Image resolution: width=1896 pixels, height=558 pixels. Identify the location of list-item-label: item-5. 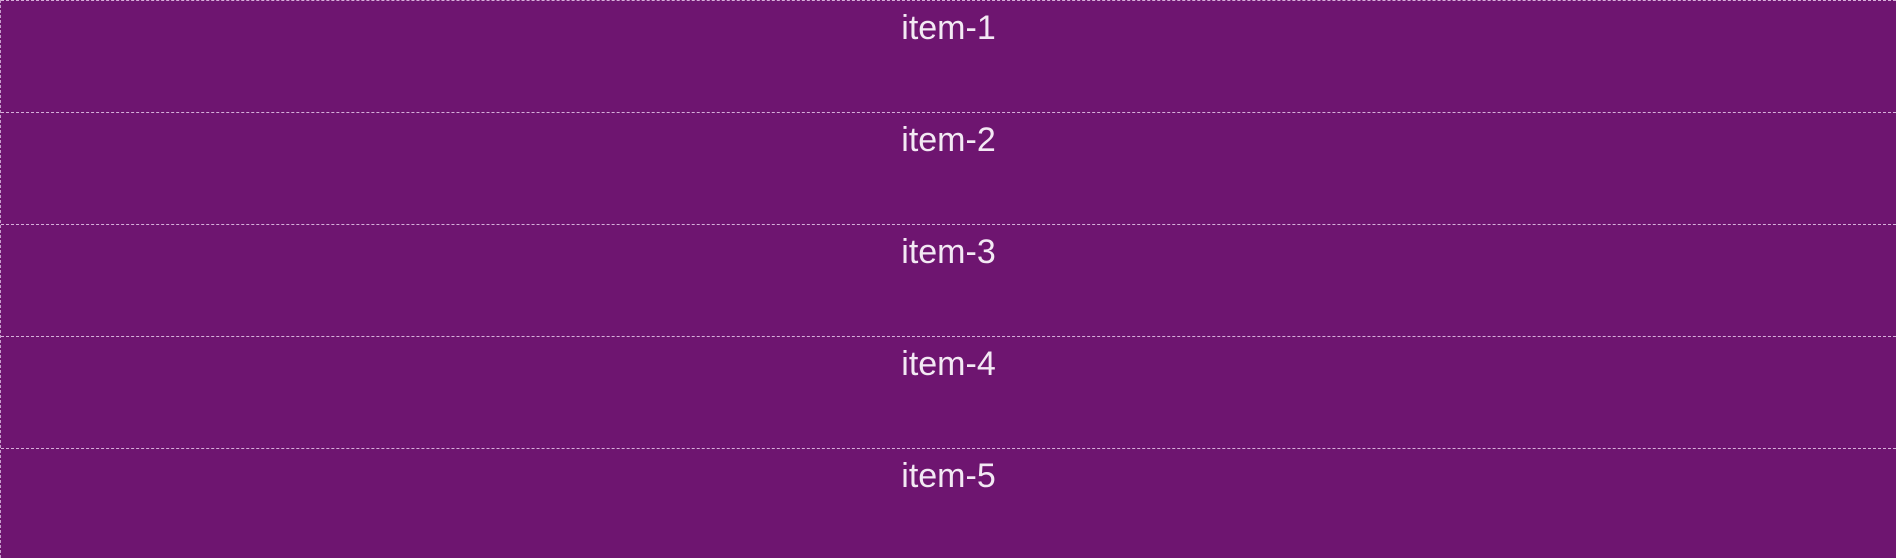
(948, 476).